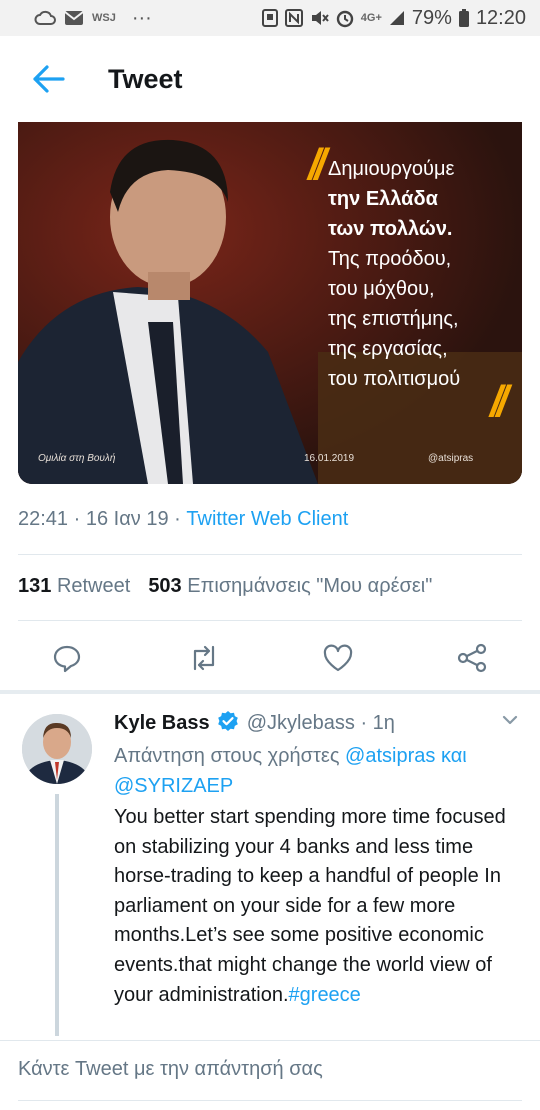 This screenshot has height=1110, width=540. What do you see at coordinates (451, 458) in the screenshot?
I see `image-handle: @atsipras` at bounding box center [451, 458].